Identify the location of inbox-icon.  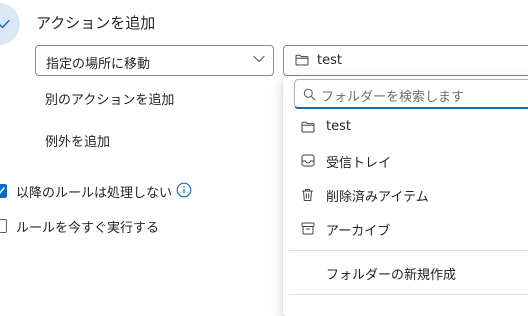
(308, 160).